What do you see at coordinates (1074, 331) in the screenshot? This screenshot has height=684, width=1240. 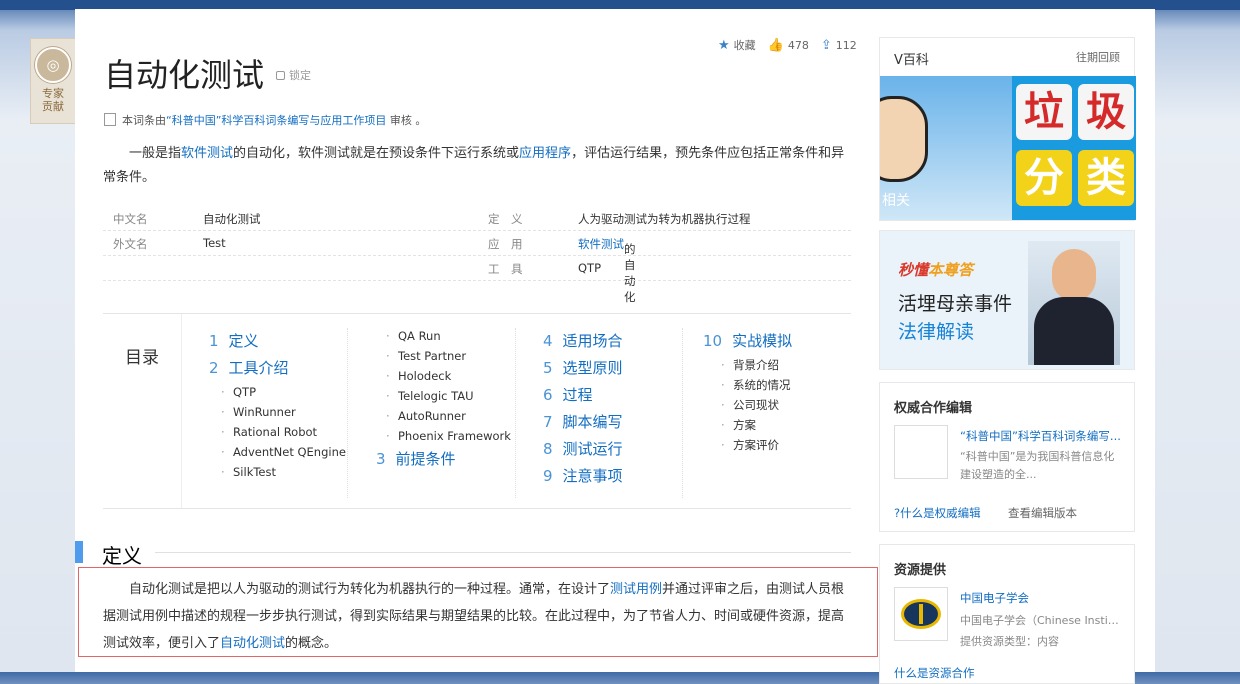 I see `photo-suit` at bounding box center [1074, 331].